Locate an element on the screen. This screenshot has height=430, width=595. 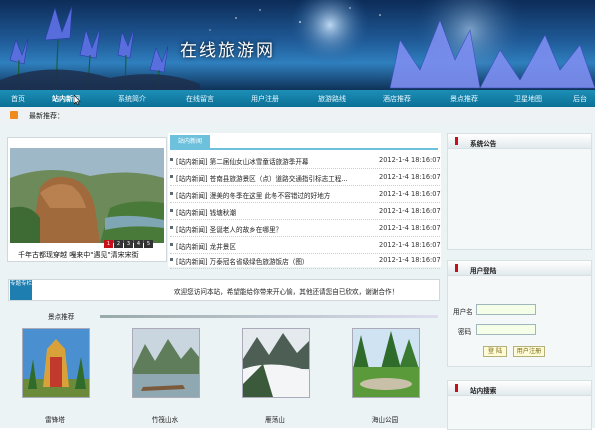
announcement-box: 系统公告 is located at coordinates (519, 191).